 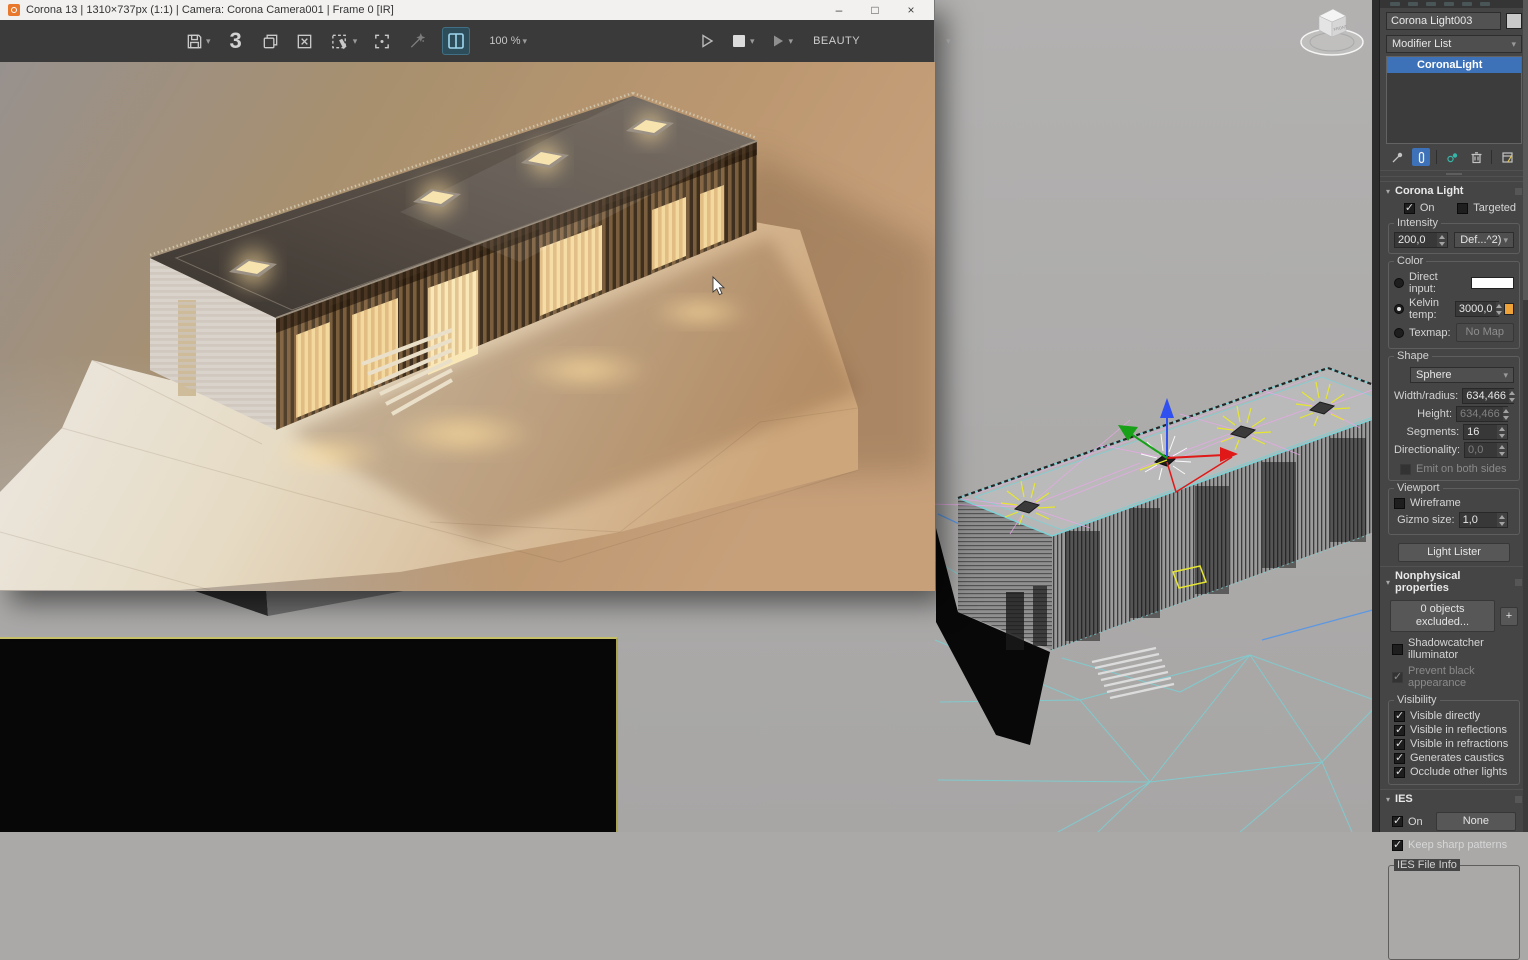 What do you see at coordinates (1507, 157) in the screenshot?
I see `configure-modifier-sets-button` at bounding box center [1507, 157].